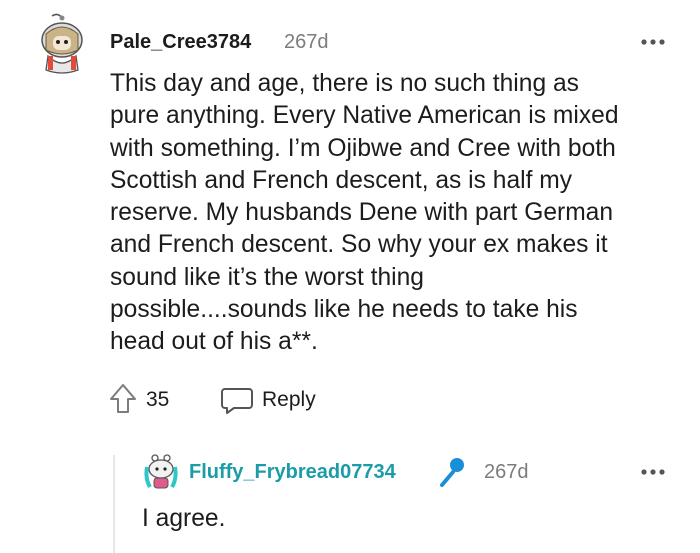 This screenshot has height=553, width=700. I want to click on reply-body: I agree., so click(184, 518).